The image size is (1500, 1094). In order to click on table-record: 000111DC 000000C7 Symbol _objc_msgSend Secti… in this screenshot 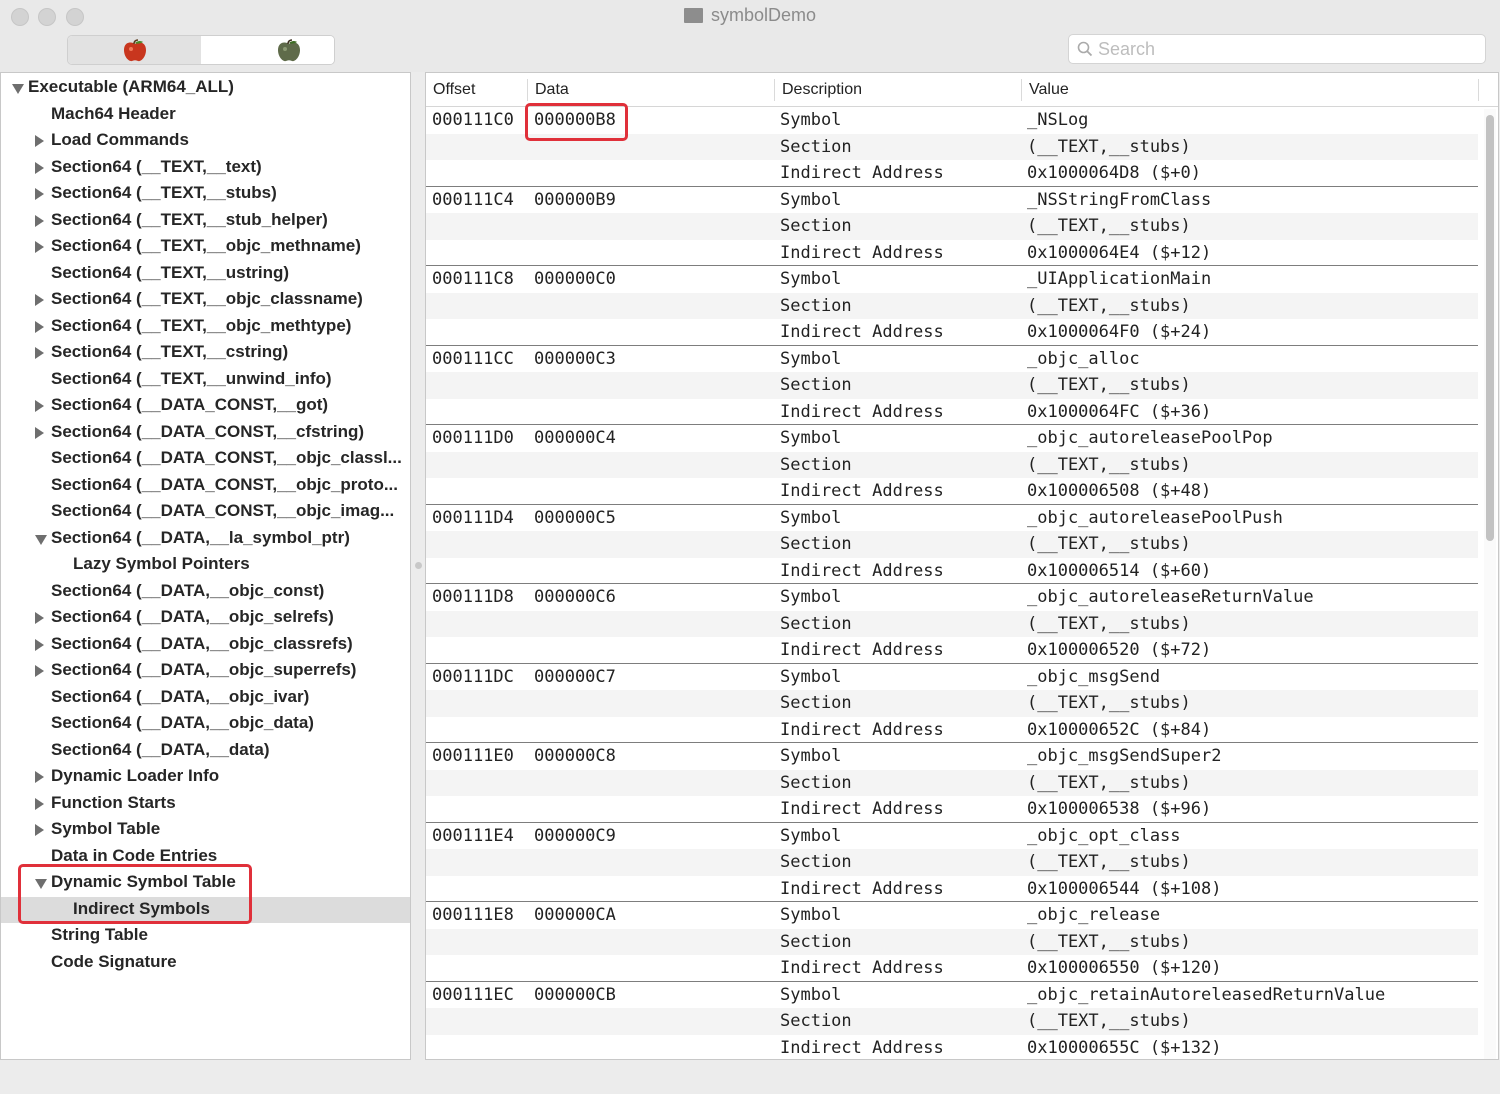, I will do `click(952, 704)`.